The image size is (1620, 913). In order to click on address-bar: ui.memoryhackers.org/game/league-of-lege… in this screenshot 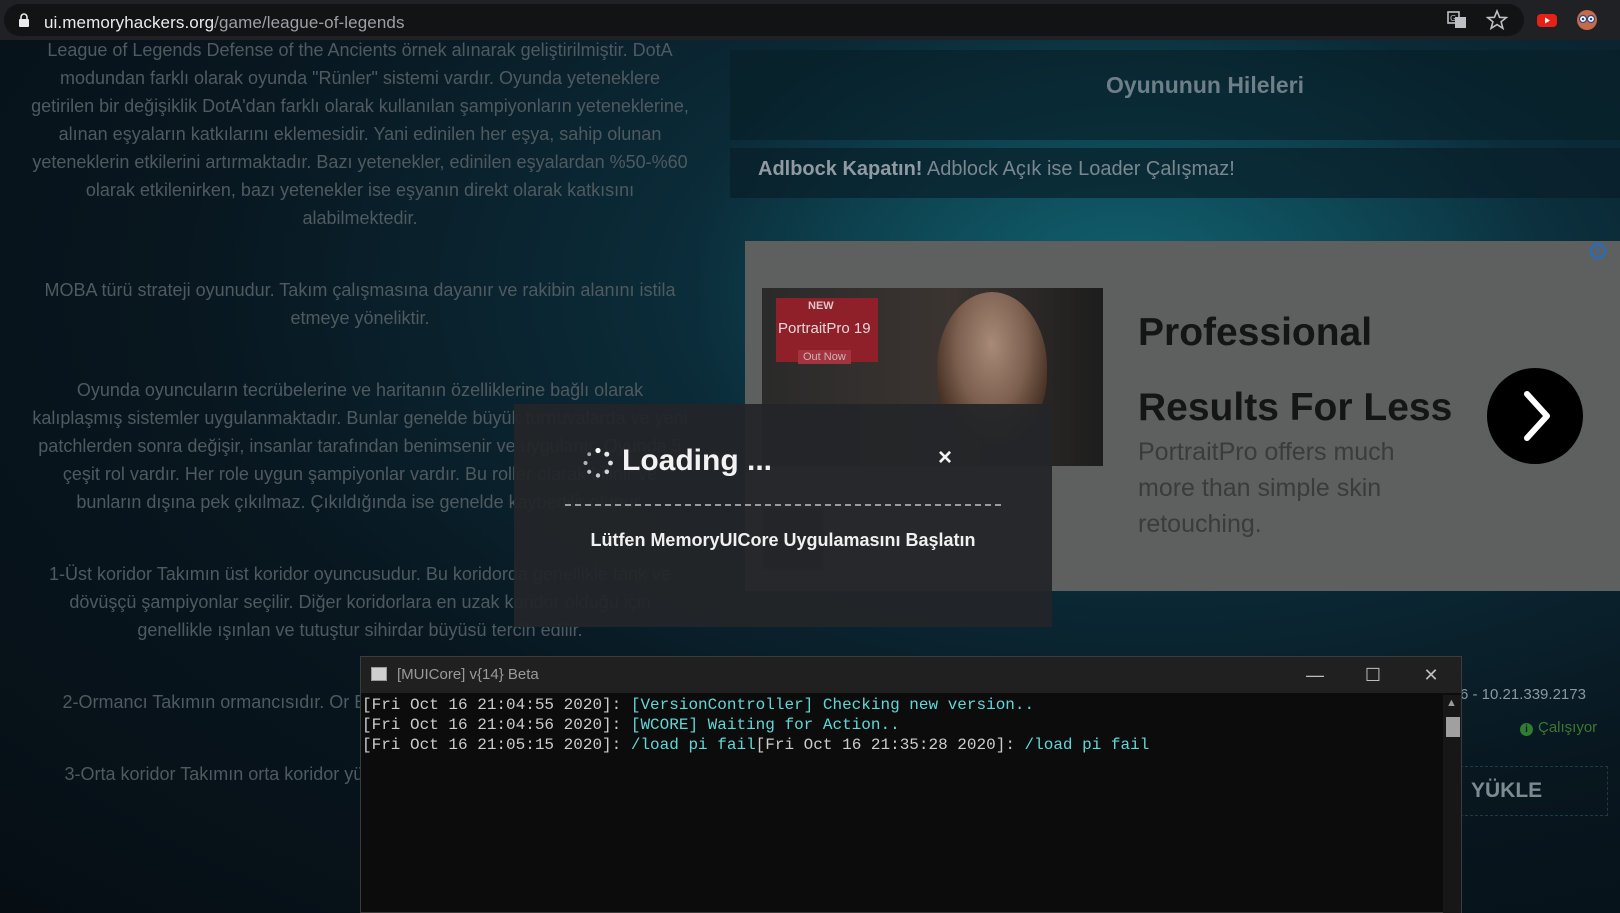, I will do `click(764, 20)`.